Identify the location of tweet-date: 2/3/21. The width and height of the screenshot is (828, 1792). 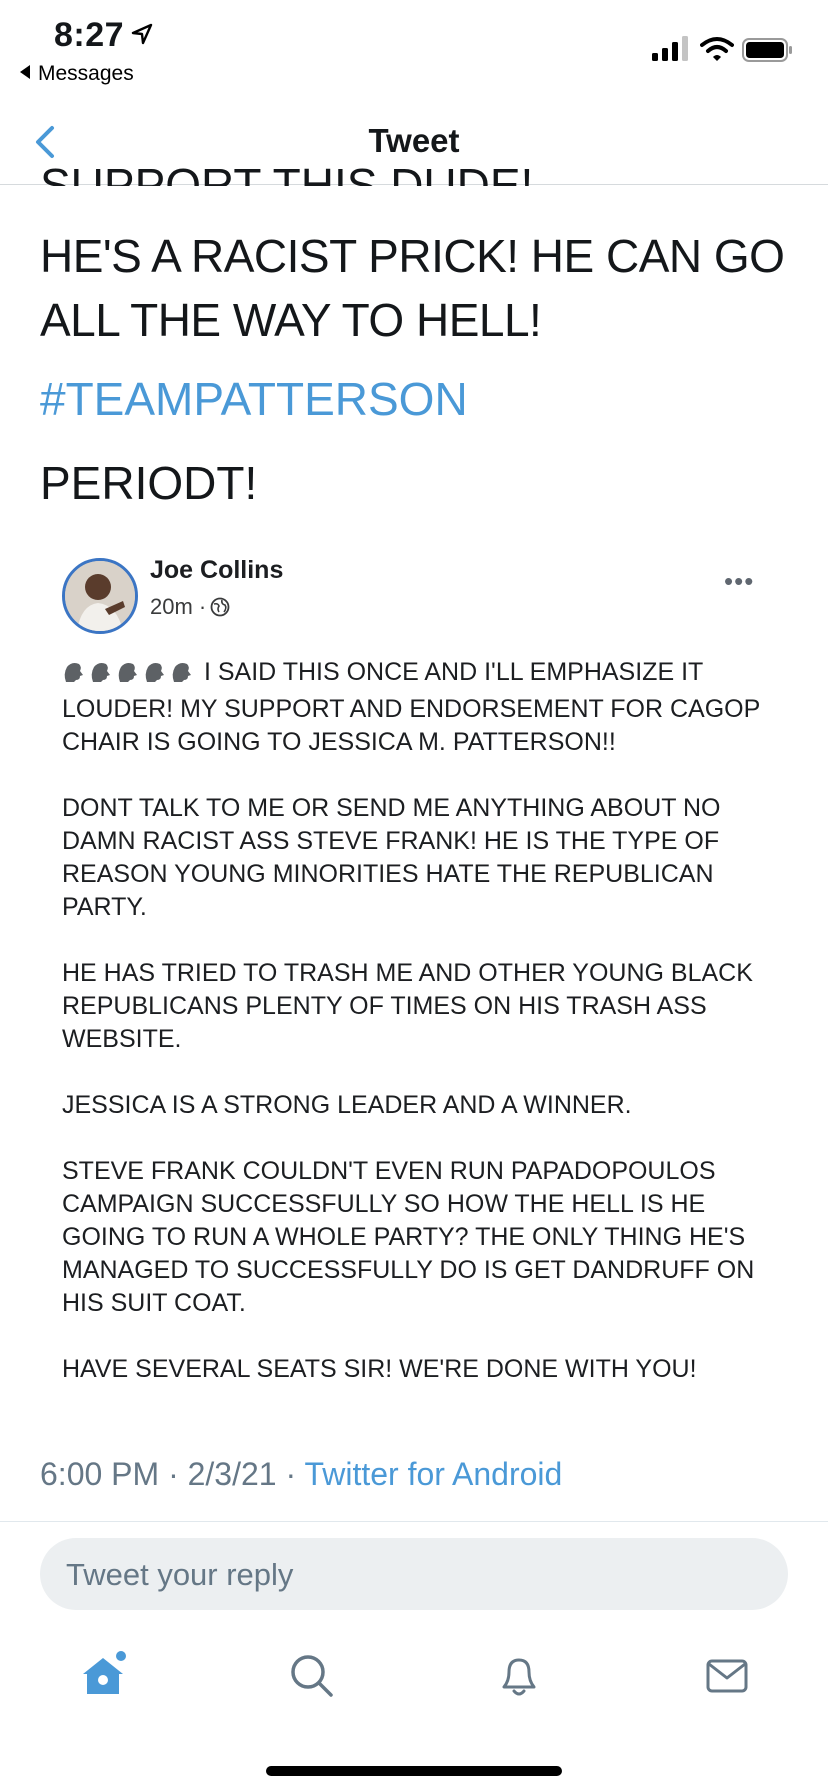
(232, 1474).